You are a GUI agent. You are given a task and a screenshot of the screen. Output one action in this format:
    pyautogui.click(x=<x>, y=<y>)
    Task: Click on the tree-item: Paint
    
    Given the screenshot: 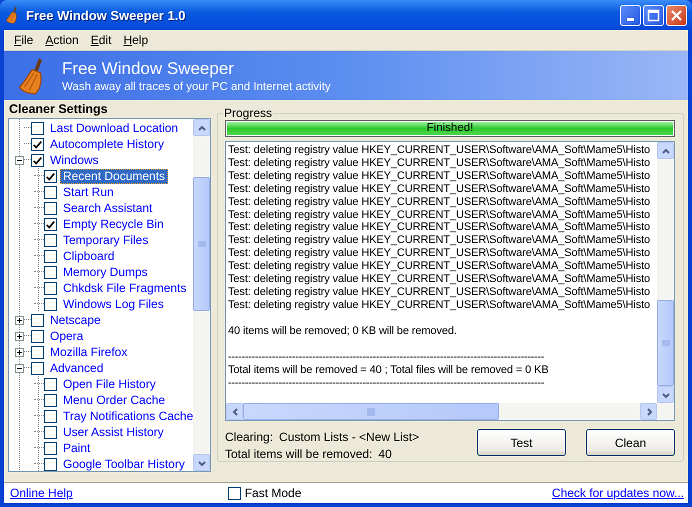 What is the action you would take?
    pyautogui.click(x=77, y=448)
    